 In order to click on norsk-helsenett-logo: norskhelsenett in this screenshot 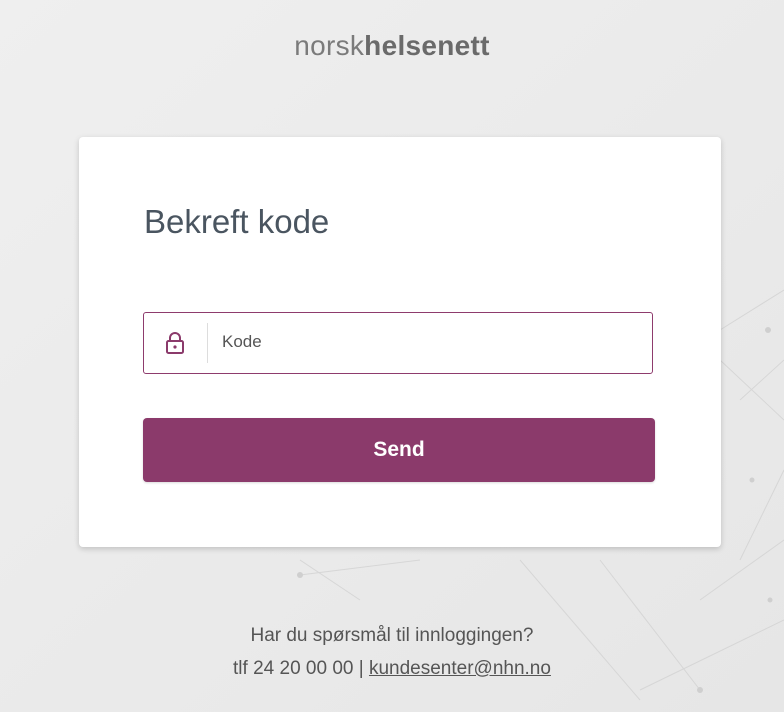, I will do `click(392, 46)`.